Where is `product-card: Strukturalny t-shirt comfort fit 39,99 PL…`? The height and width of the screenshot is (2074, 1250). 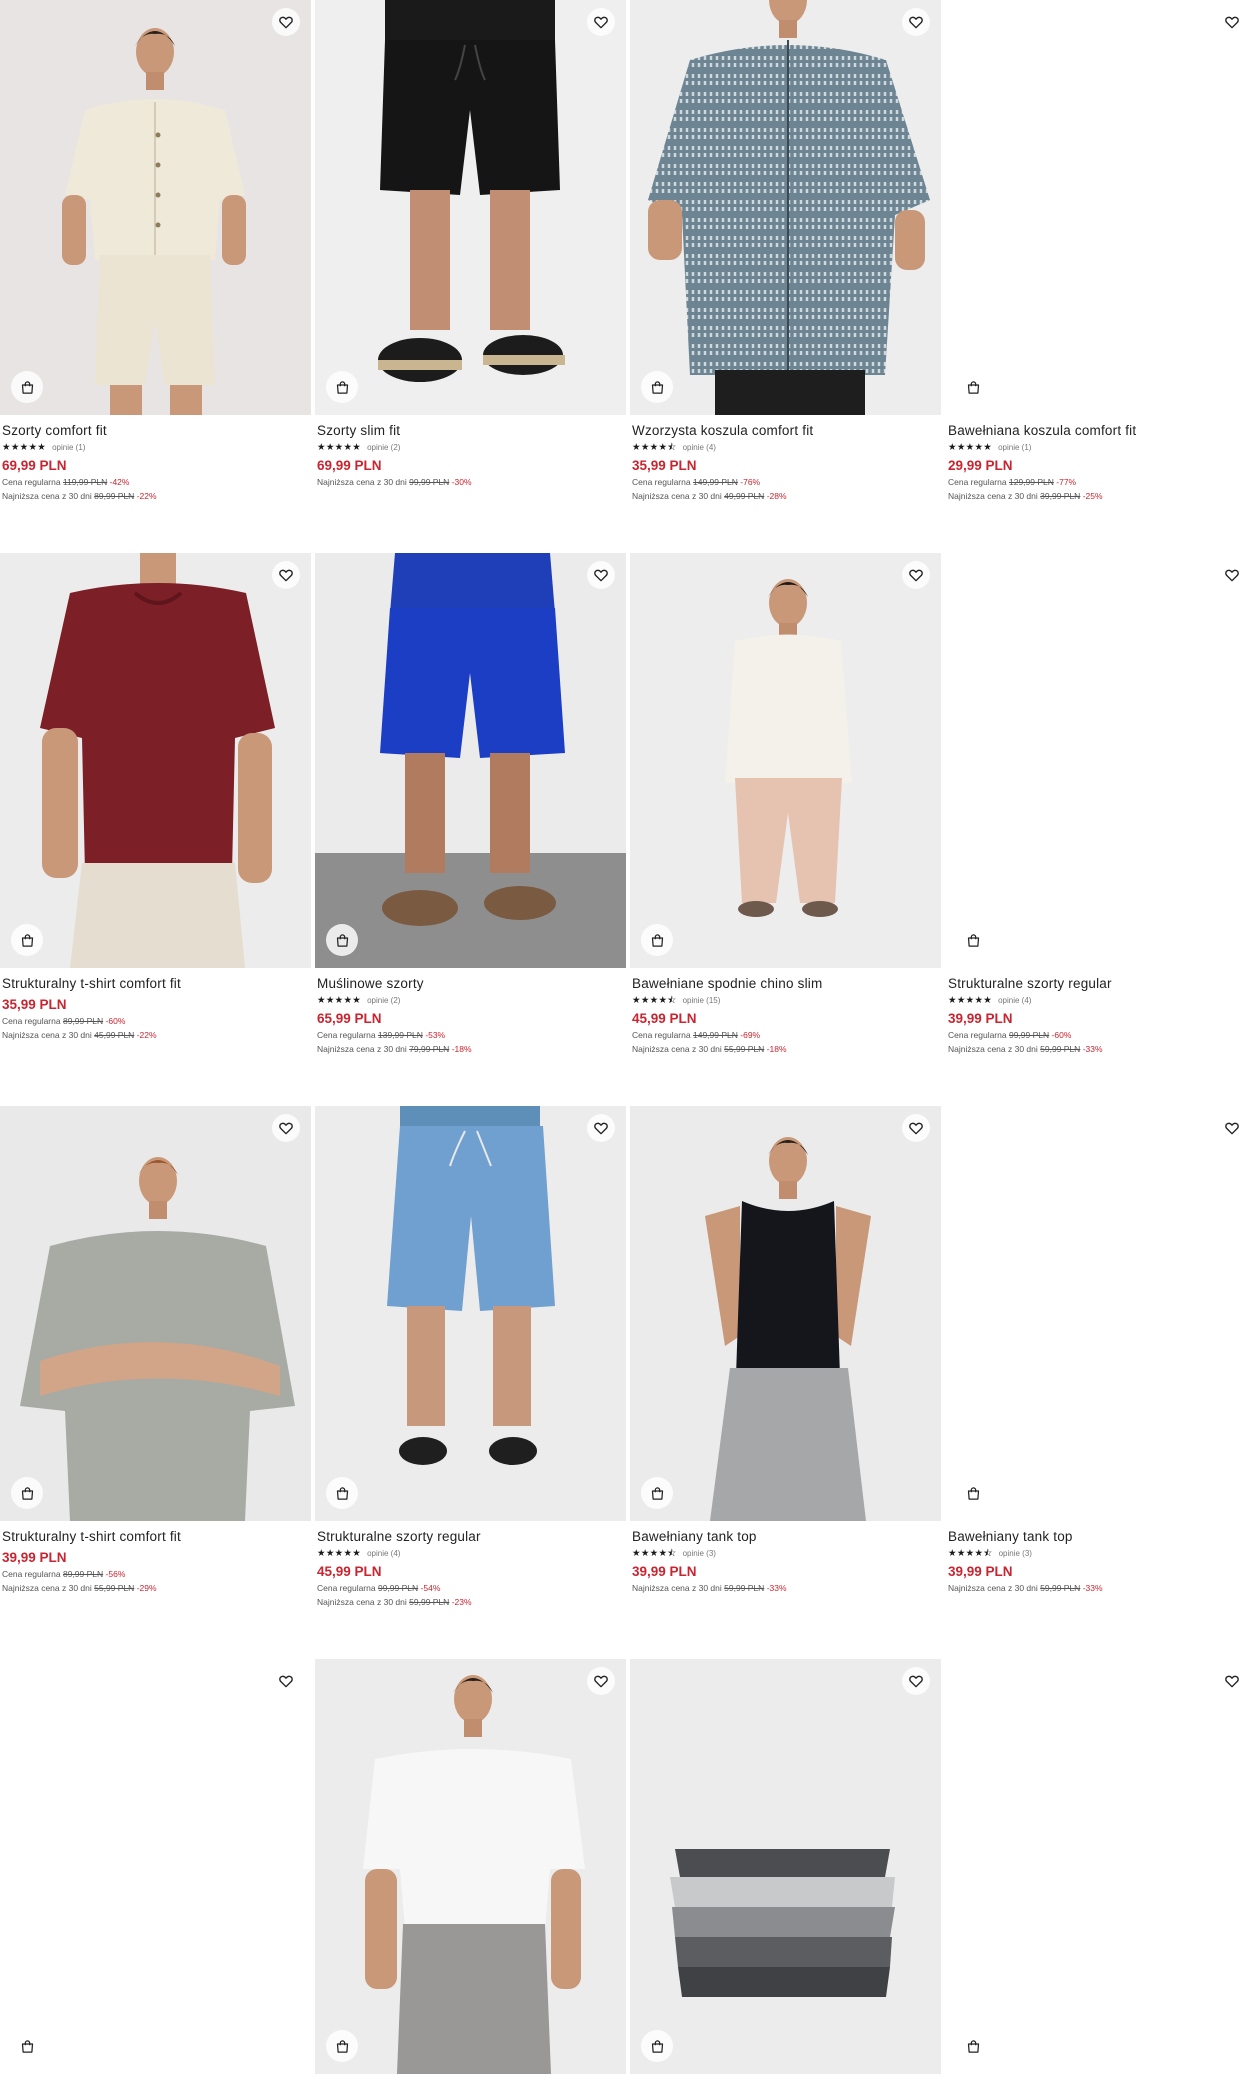 product-card: Strukturalny t-shirt comfort fit 39,99 PL… is located at coordinates (155, 1350).